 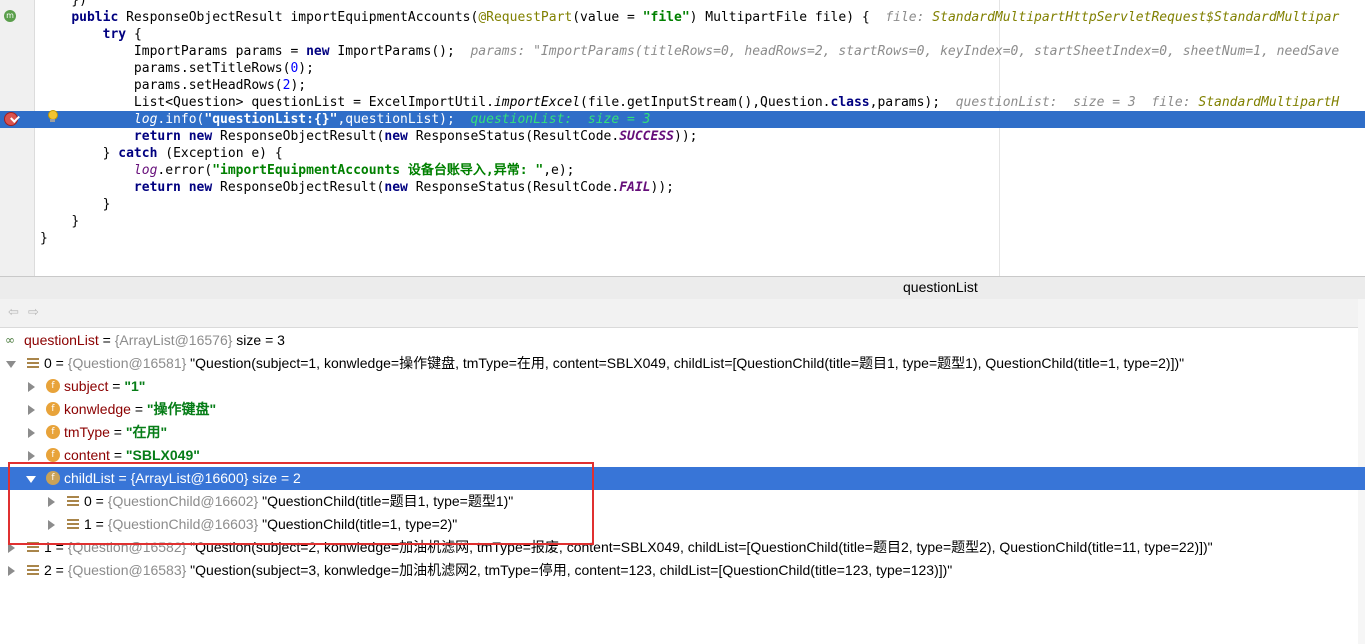 What do you see at coordinates (183, 501) in the screenshot?
I see `var-ref: {QuestionChild@16602}` at bounding box center [183, 501].